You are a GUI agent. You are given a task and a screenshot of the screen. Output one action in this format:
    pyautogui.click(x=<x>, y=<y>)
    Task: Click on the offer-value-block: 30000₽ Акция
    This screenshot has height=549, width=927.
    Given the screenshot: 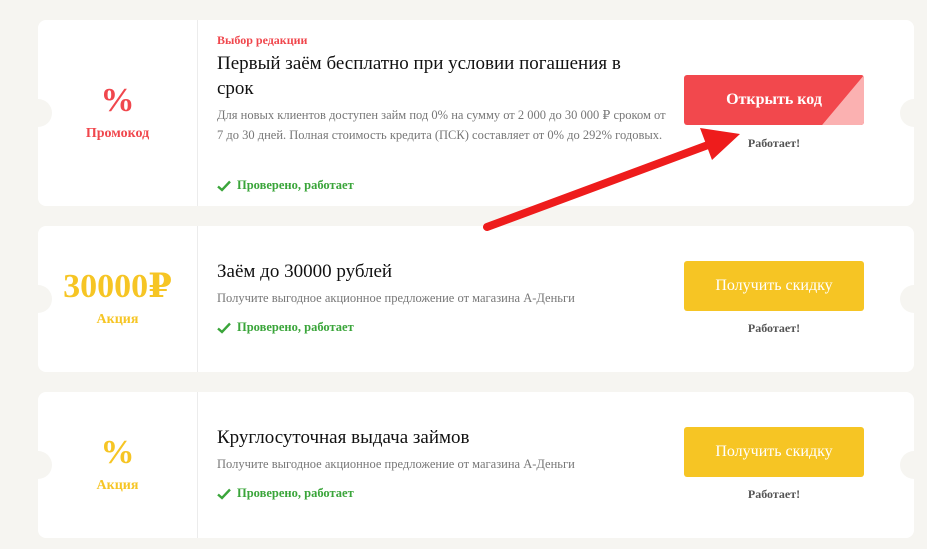 What is the action you would take?
    pyautogui.click(x=118, y=299)
    